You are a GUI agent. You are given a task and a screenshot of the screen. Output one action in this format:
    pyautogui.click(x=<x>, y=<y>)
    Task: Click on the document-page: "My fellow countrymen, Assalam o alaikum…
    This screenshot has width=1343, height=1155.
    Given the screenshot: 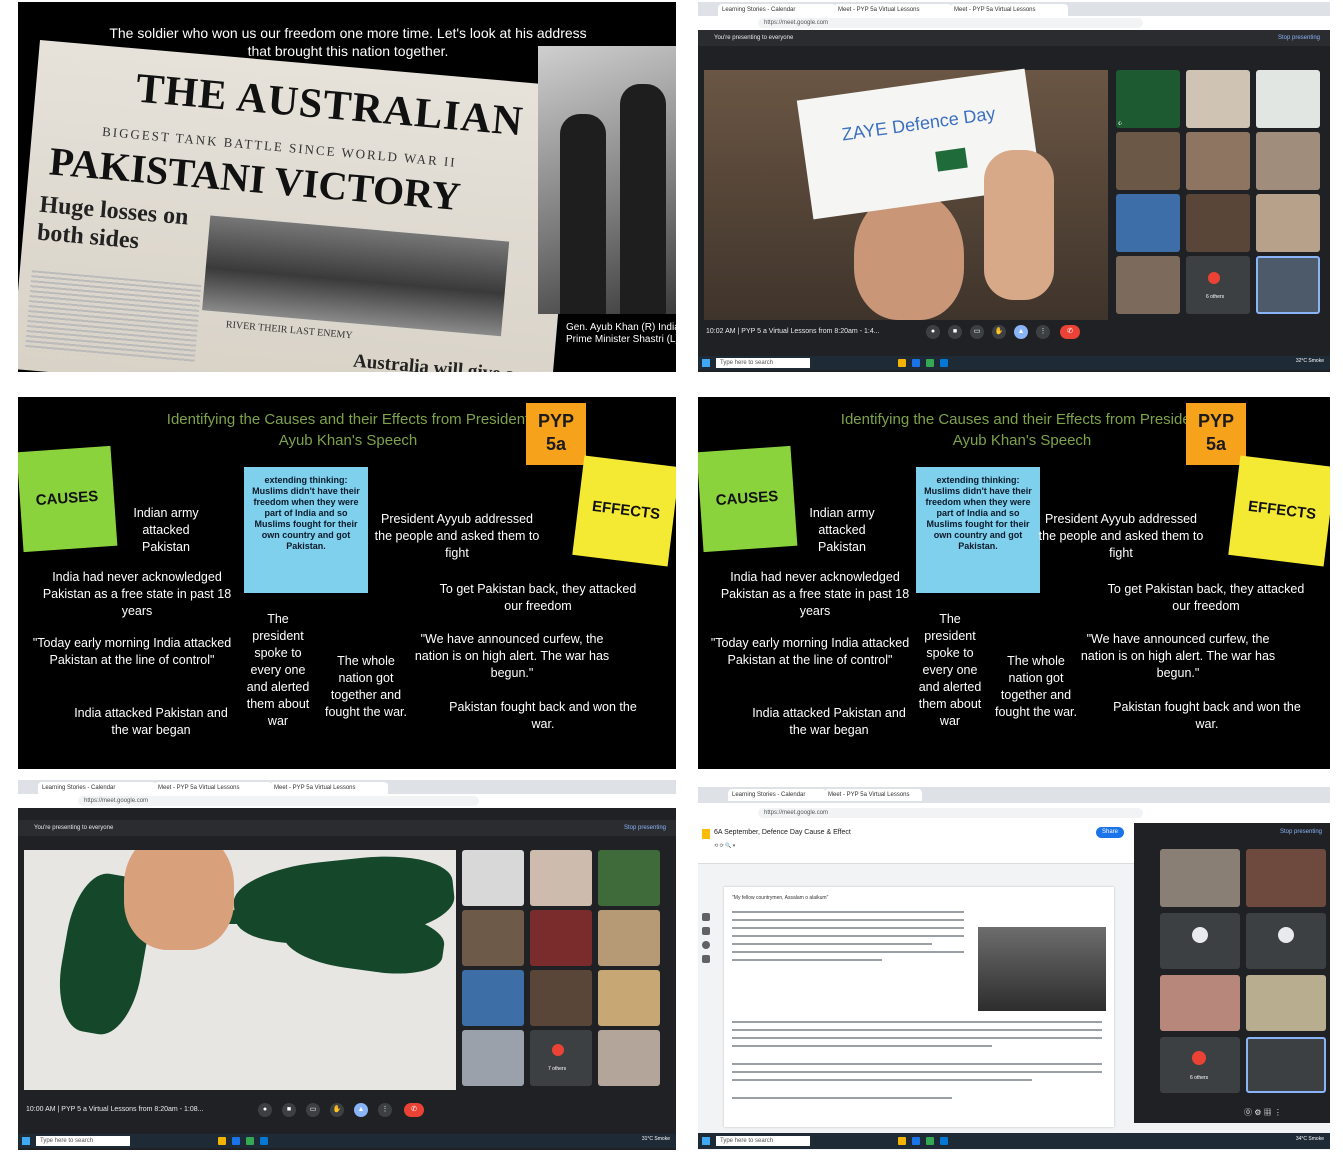 What is the action you would take?
    pyautogui.click(x=919, y=1007)
    